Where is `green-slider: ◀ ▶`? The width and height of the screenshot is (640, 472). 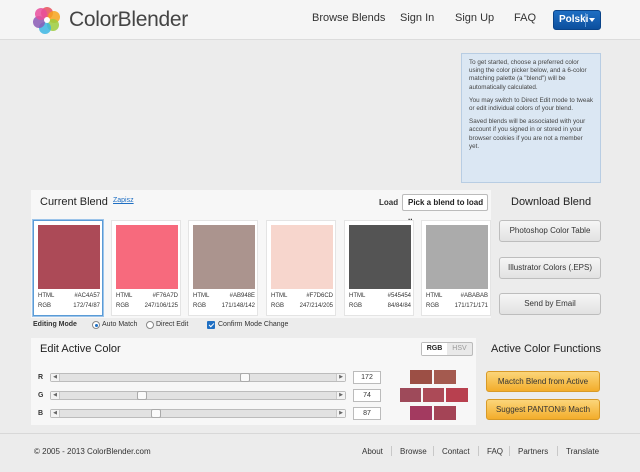 green-slider: ◀ ▶ is located at coordinates (198, 395).